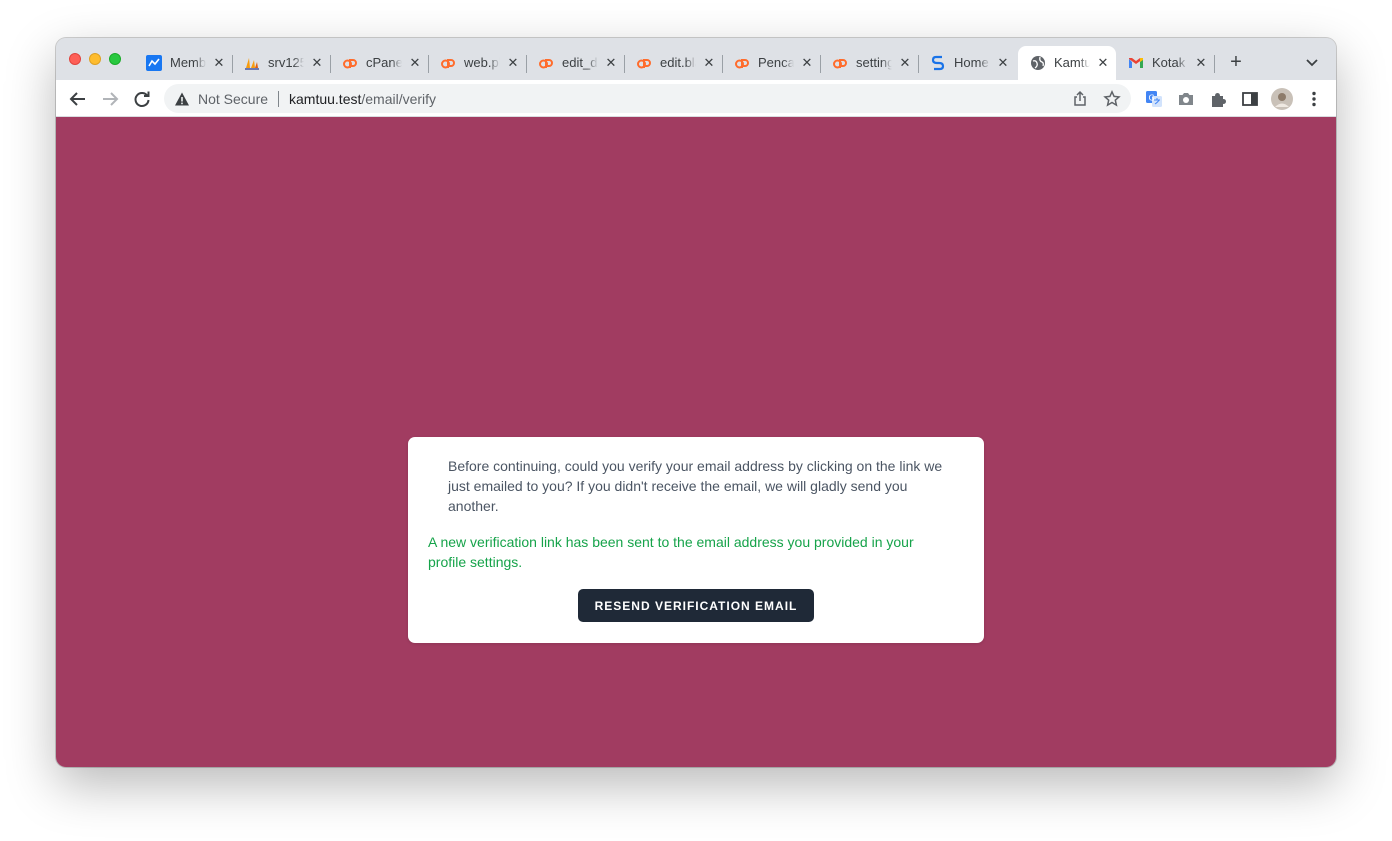 The height and width of the screenshot is (841, 1392). I want to click on tab-separator, so click(1214, 64).